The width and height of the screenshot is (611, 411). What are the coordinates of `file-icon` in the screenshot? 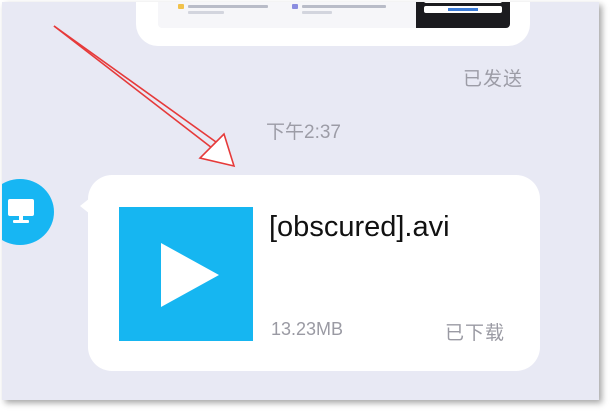 It's located at (295, 6).